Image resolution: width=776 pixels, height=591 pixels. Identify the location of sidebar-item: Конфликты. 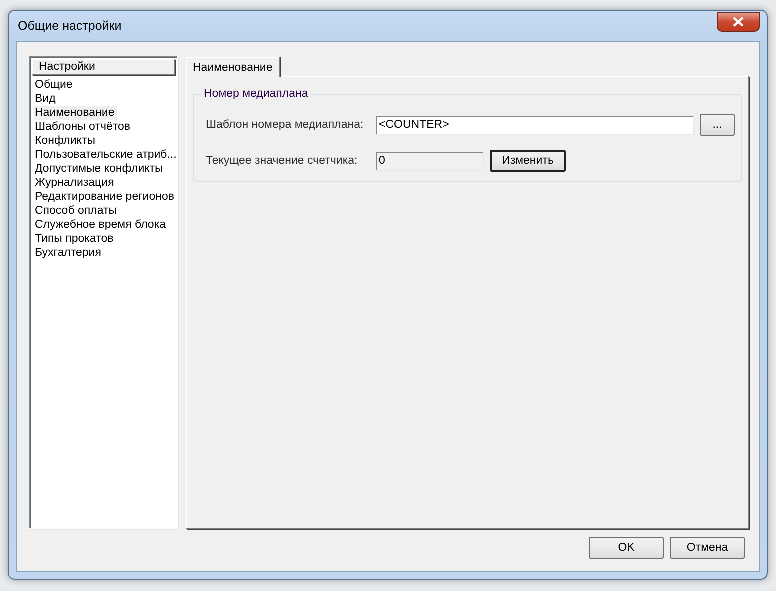
(66, 141).